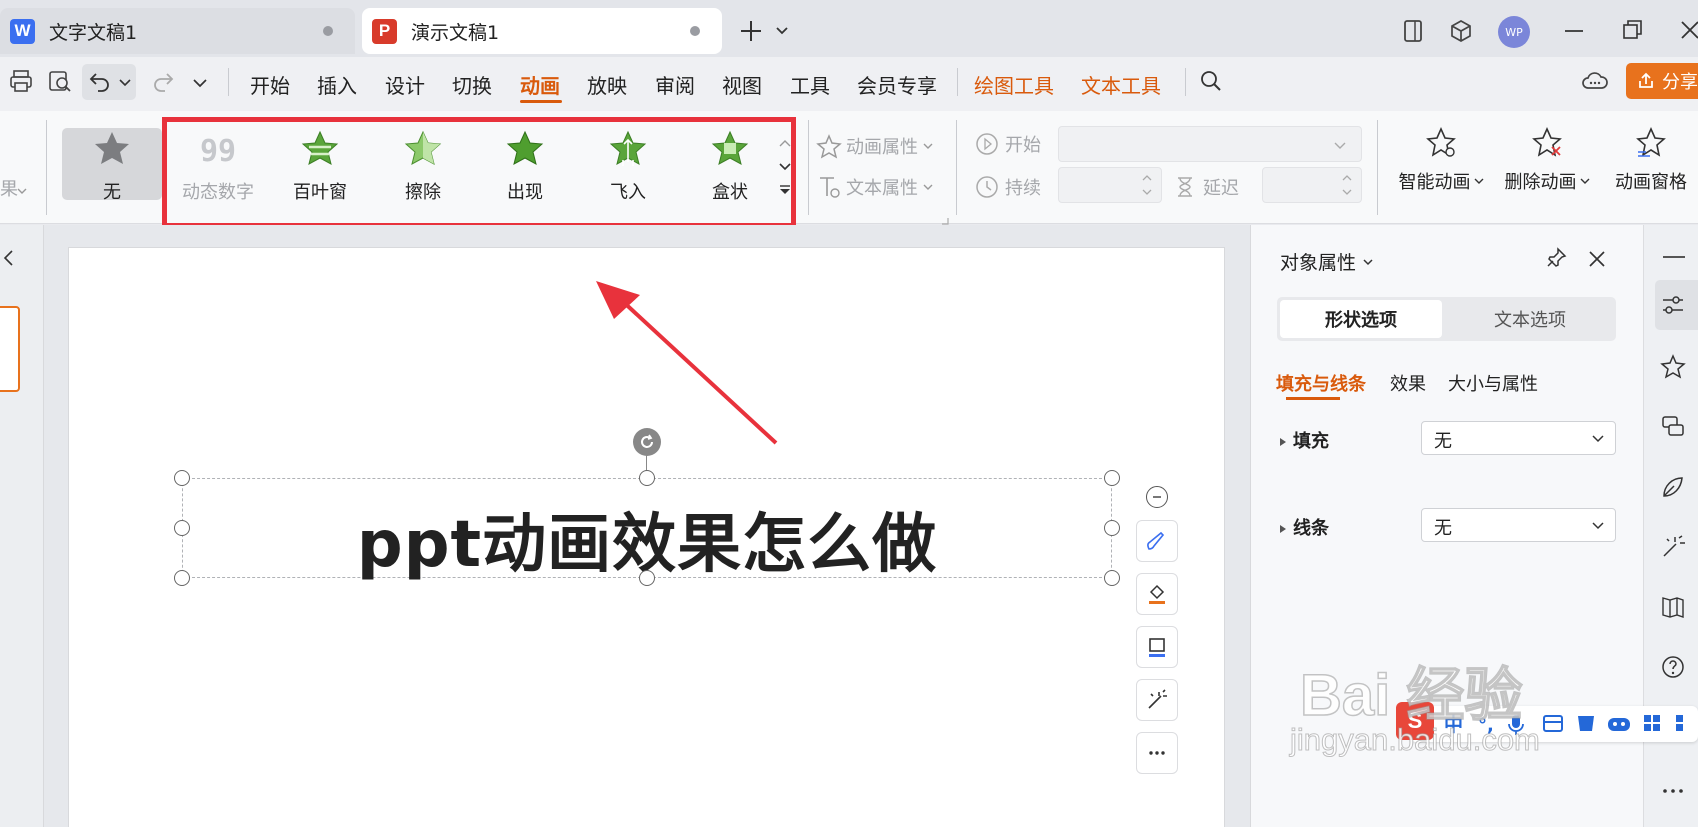  Describe the element at coordinates (1680, 82) in the screenshot. I see `share-label: 分享` at that location.